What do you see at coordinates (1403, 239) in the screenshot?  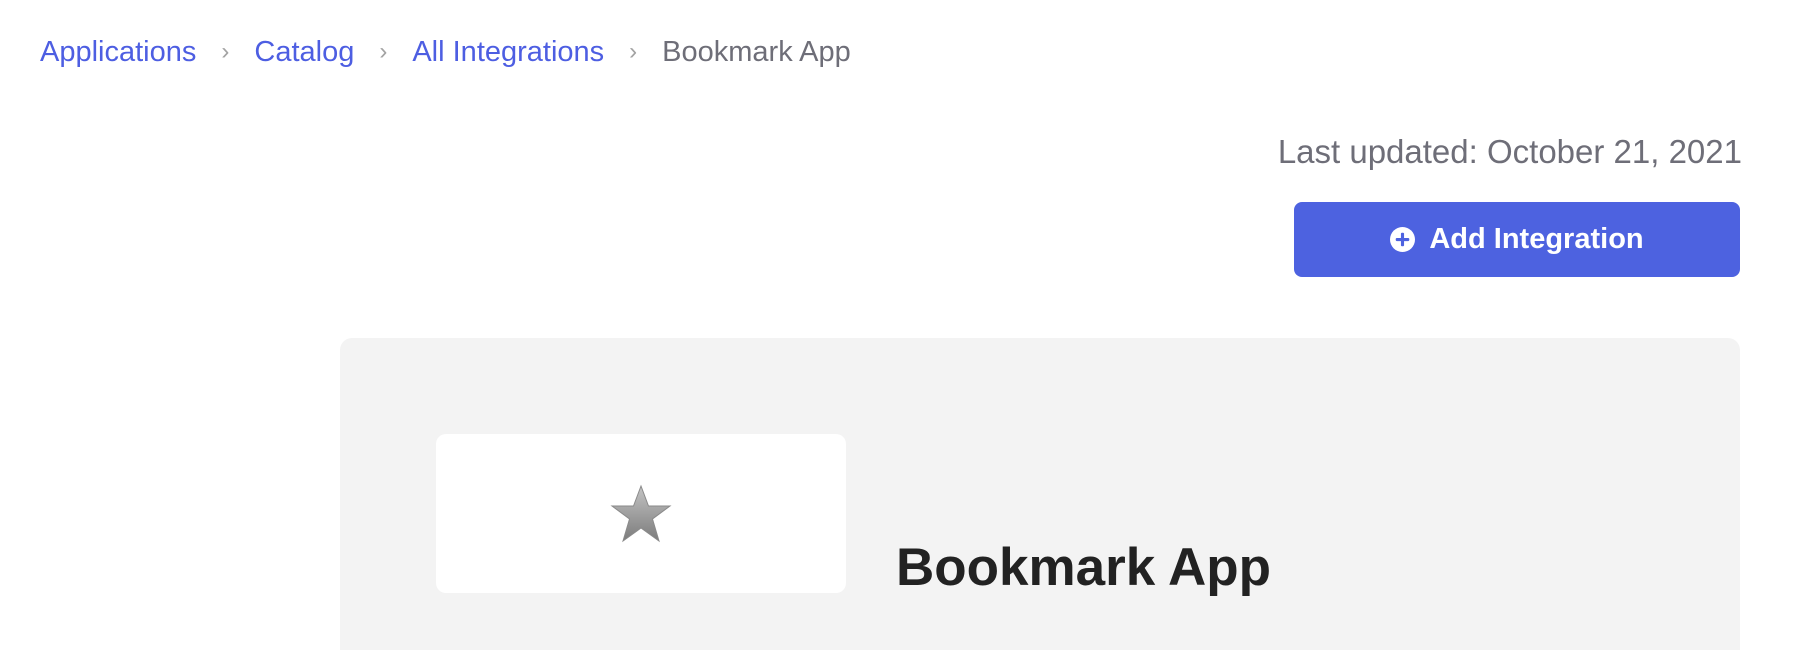 I see `plus-circle-icon` at bounding box center [1403, 239].